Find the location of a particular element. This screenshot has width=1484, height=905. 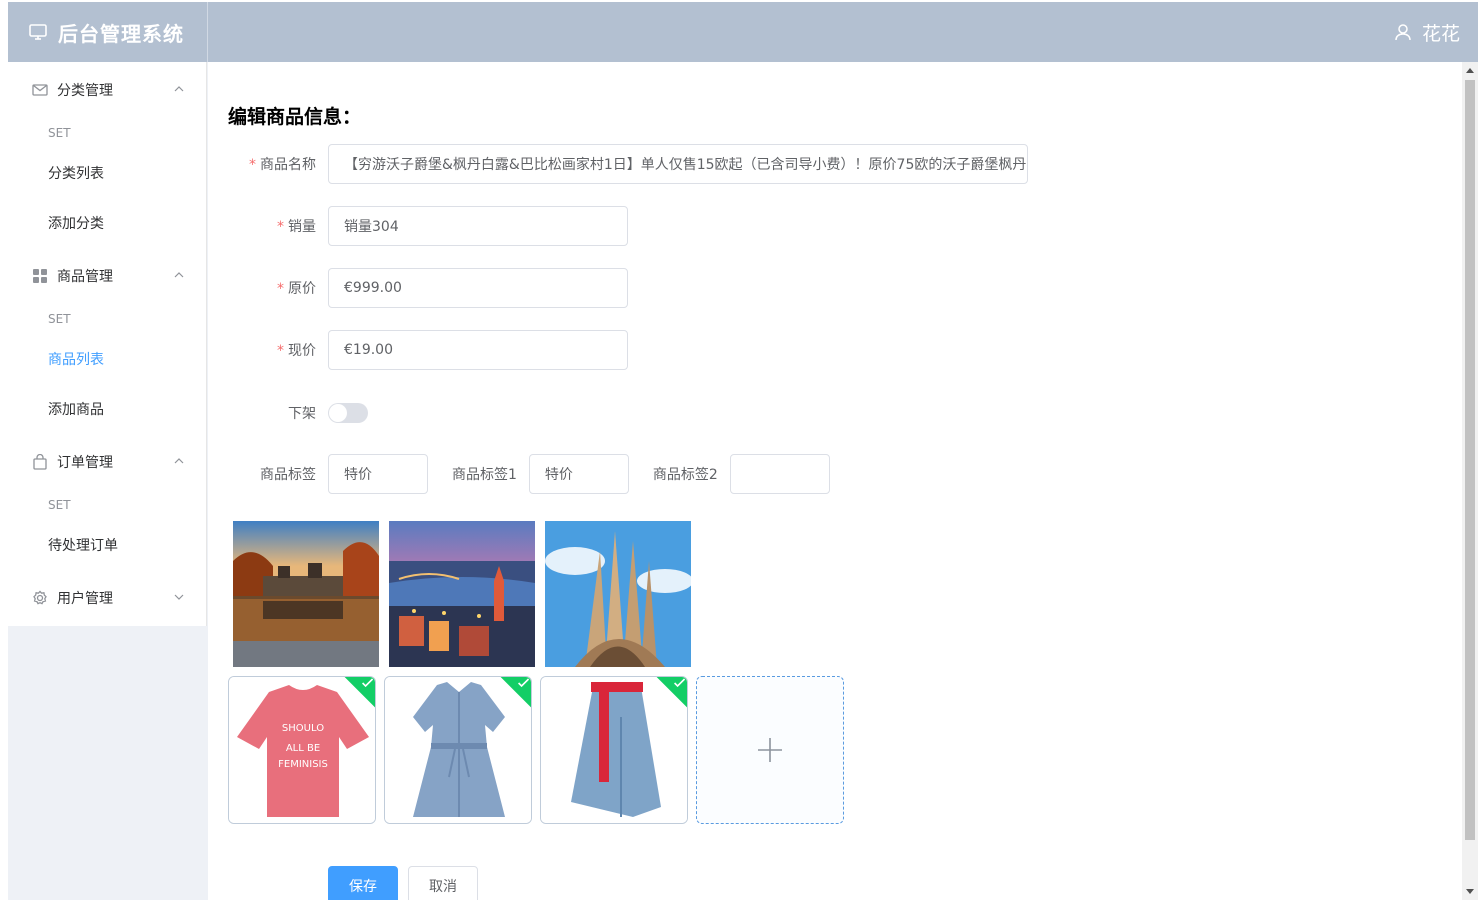

submenu-orders: 订单管理 is located at coordinates (107, 462).